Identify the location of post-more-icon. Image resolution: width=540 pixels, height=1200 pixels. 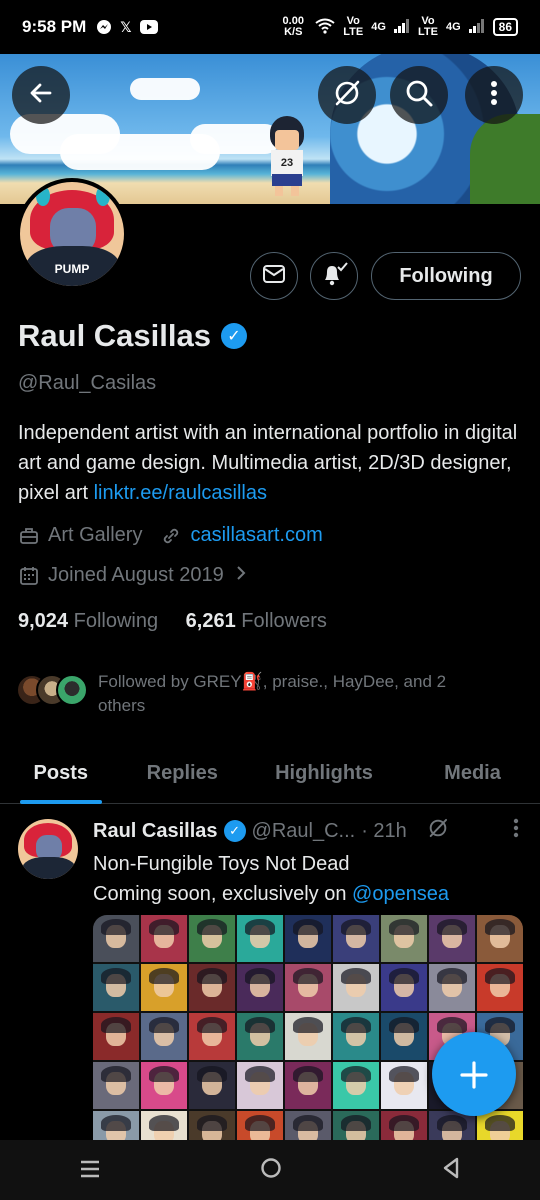
(516, 831).